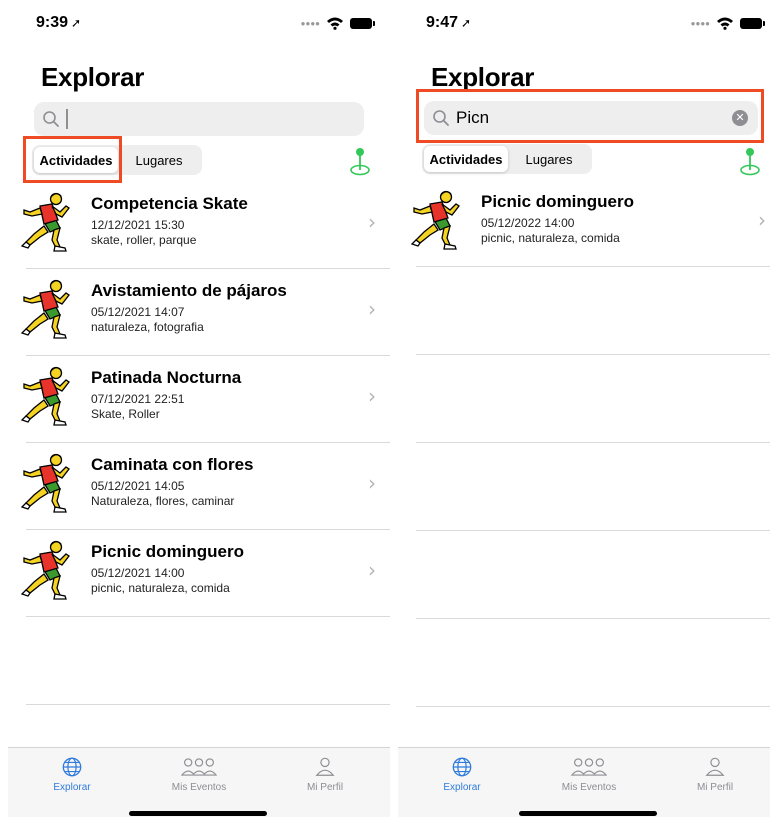  What do you see at coordinates (590, 116) in the screenshot?
I see `highlight-box-search` at bounding box center [590, 116].